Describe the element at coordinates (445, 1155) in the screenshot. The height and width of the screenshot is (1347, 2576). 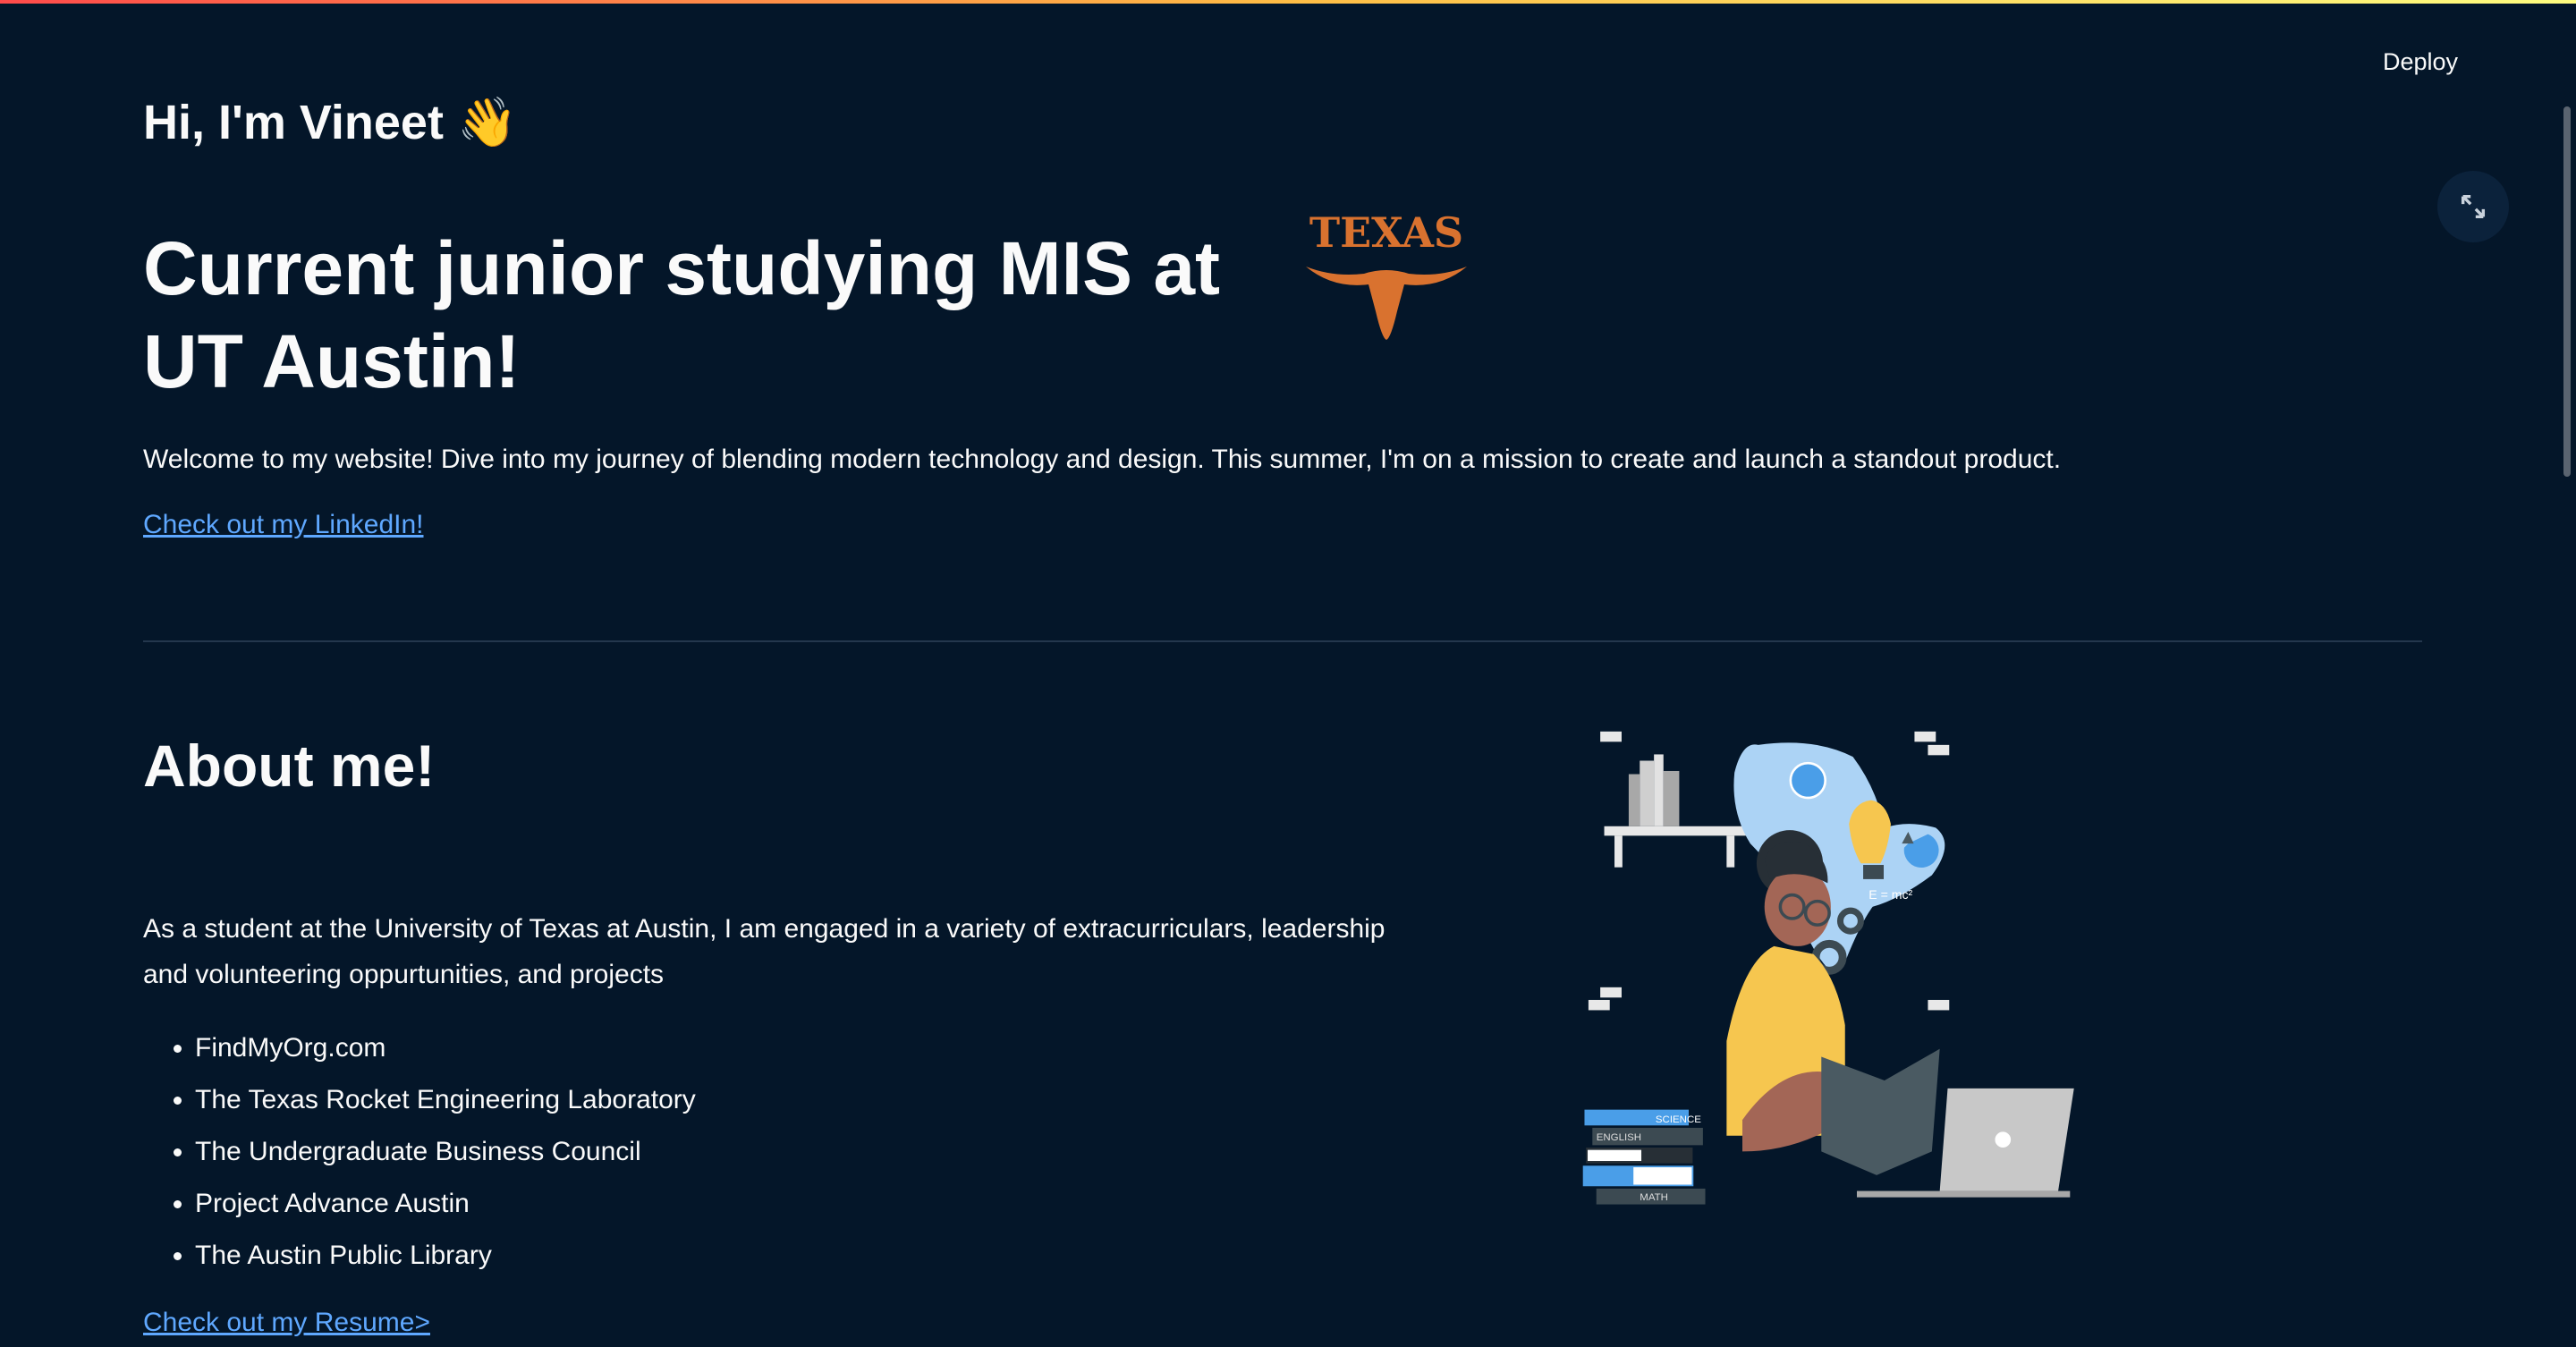
I see `list-item: The Undergraduate Business Council` at that location.